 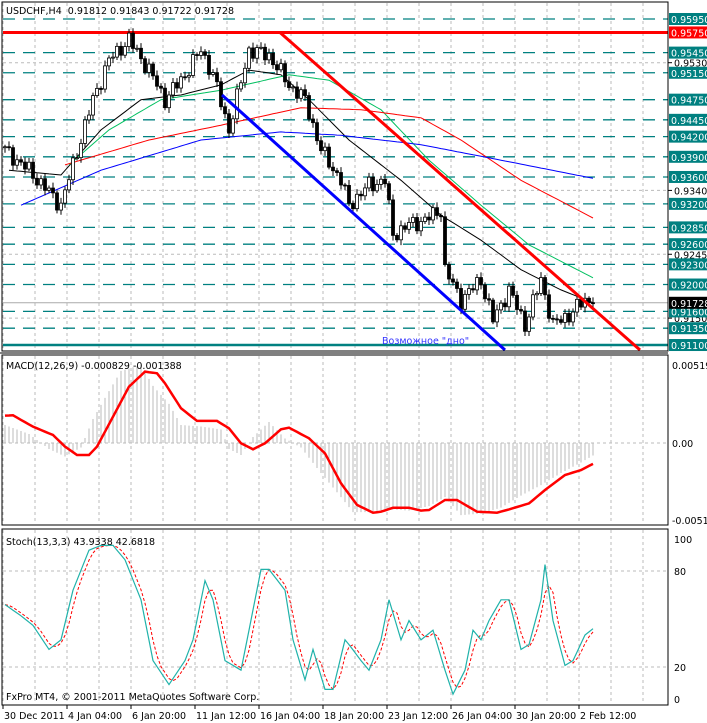 I want to click on macd-axis-label: -0.00512, so click(x=689, y=521).